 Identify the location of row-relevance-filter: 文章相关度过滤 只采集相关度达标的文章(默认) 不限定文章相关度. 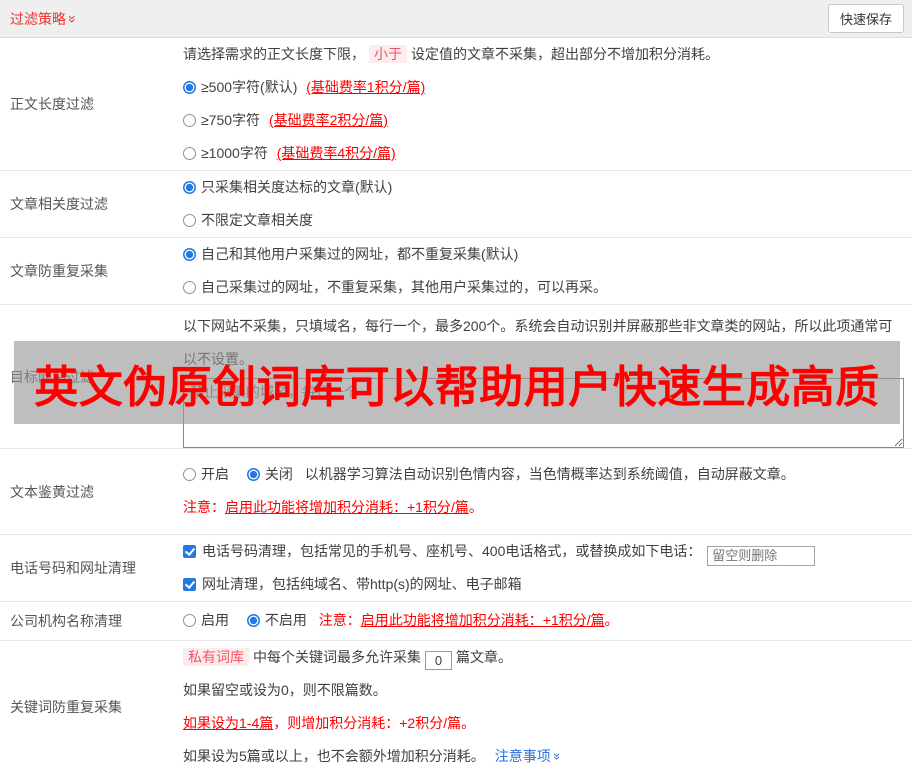
(456, 204).